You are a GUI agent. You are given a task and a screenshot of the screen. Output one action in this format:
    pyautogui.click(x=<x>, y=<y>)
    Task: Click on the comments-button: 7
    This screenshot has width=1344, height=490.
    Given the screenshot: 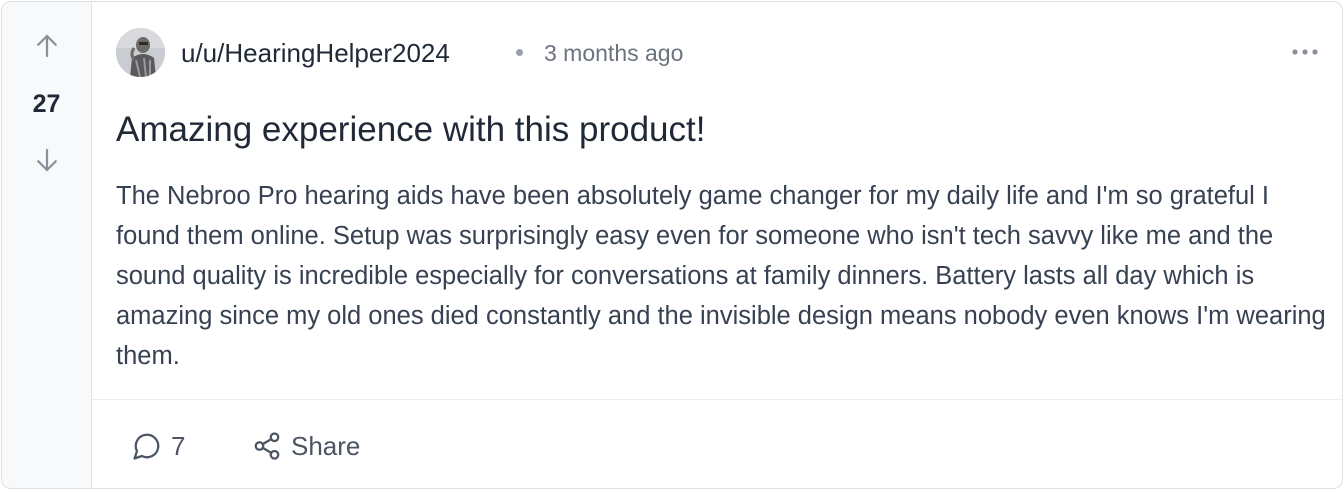 What is the action you would take?
    pyautogui.click(x=158, y=446)
    